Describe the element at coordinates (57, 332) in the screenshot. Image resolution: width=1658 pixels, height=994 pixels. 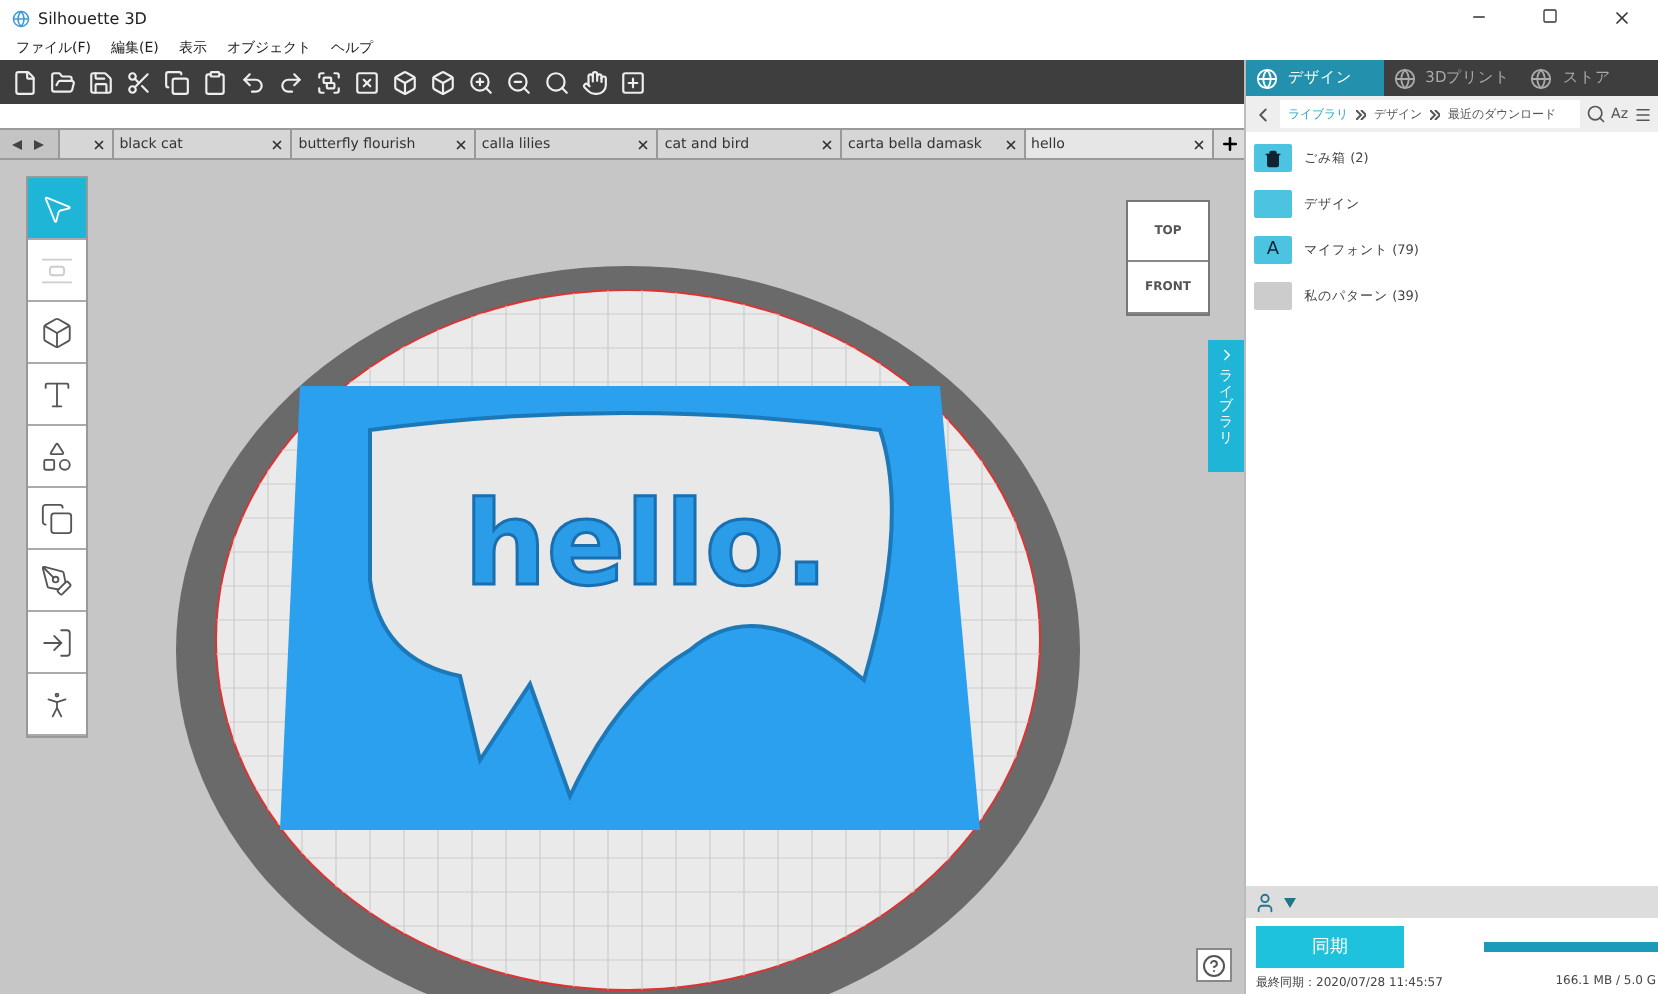
I see `cube-icon` at that location.